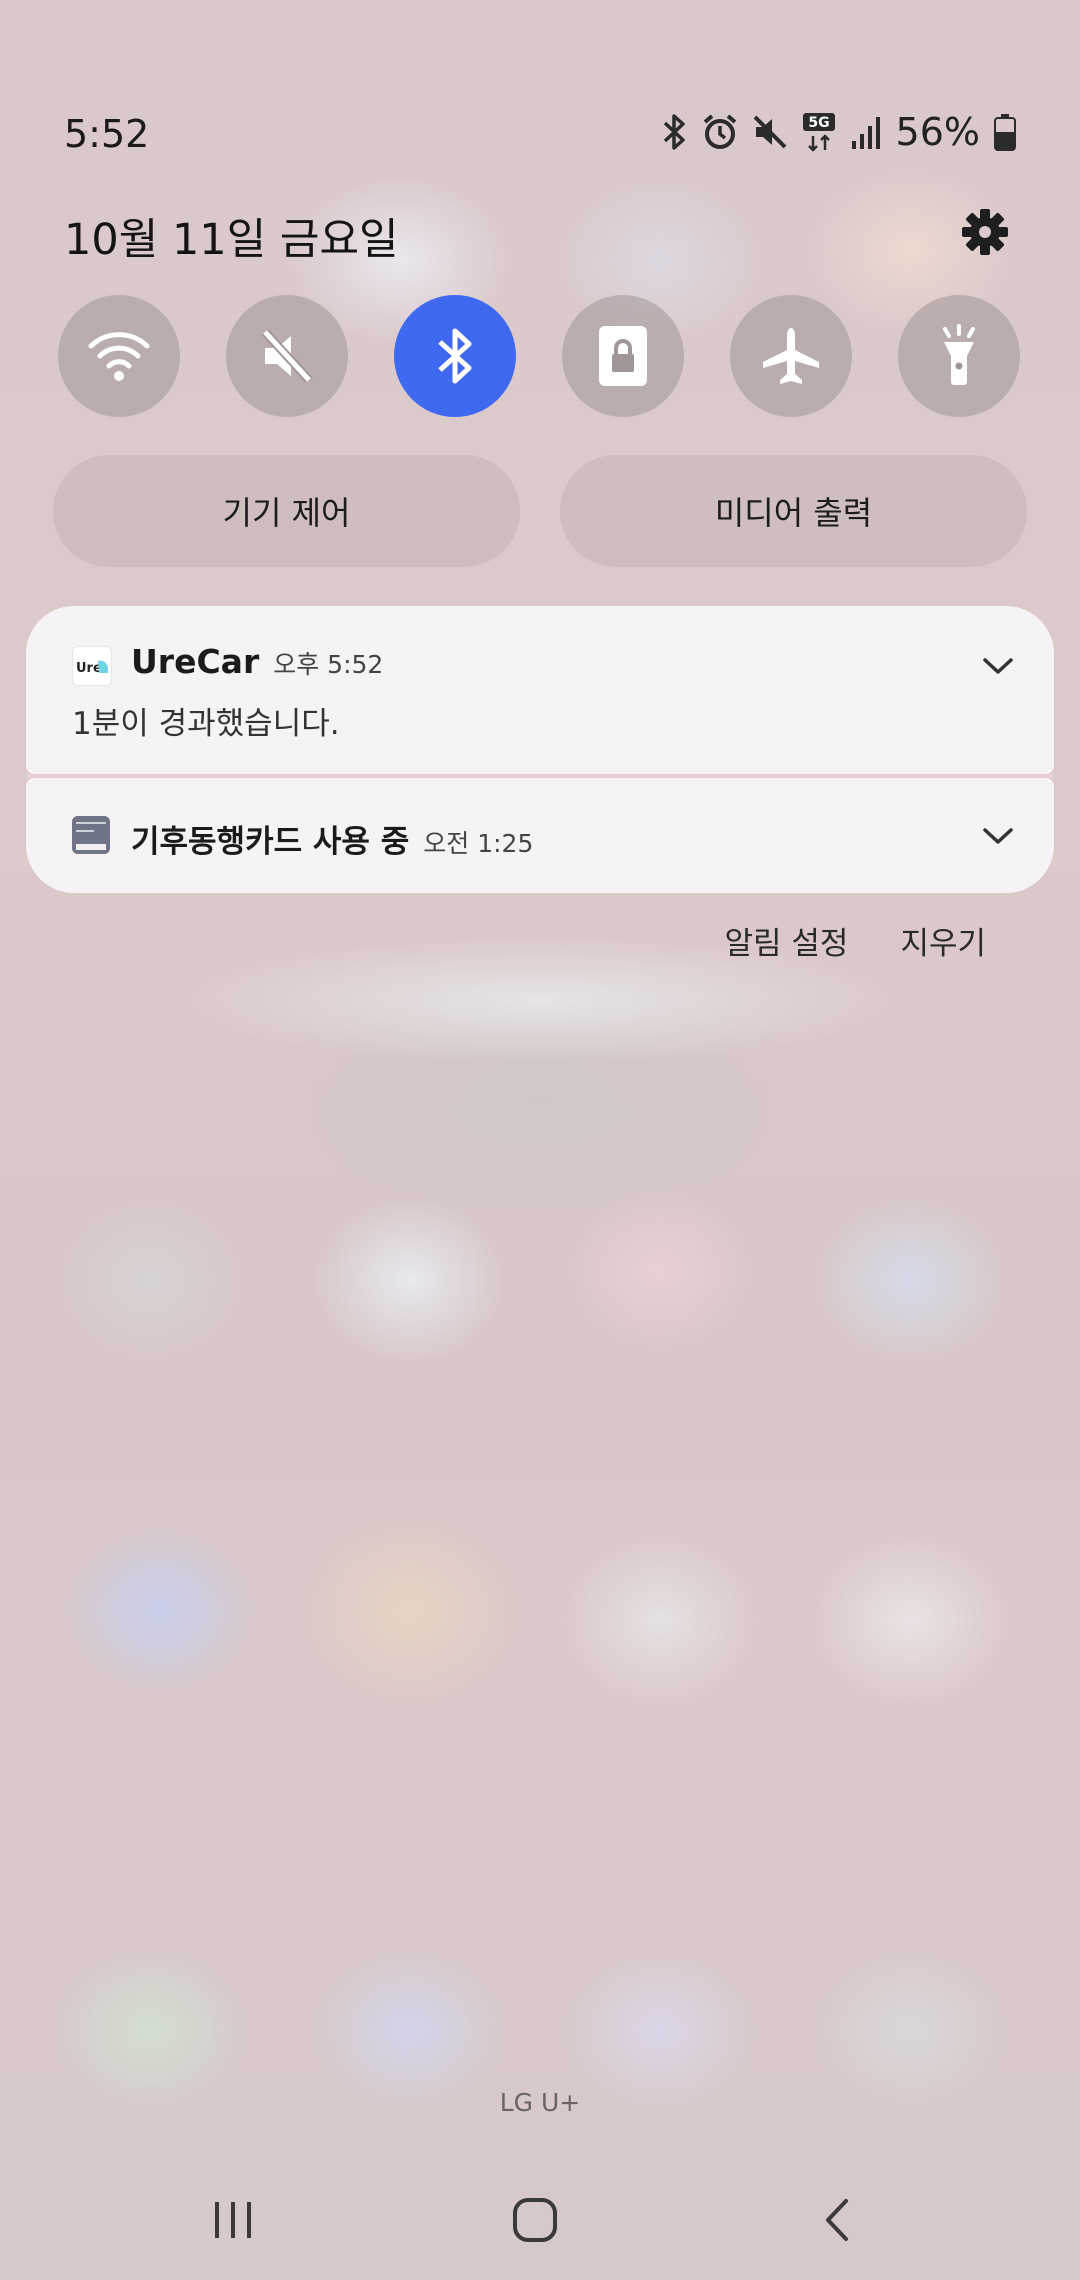 The height and width of the screenshot is (2280, 1080). I want to click on clear-notifications-button: 지우기, so click(943, 940).